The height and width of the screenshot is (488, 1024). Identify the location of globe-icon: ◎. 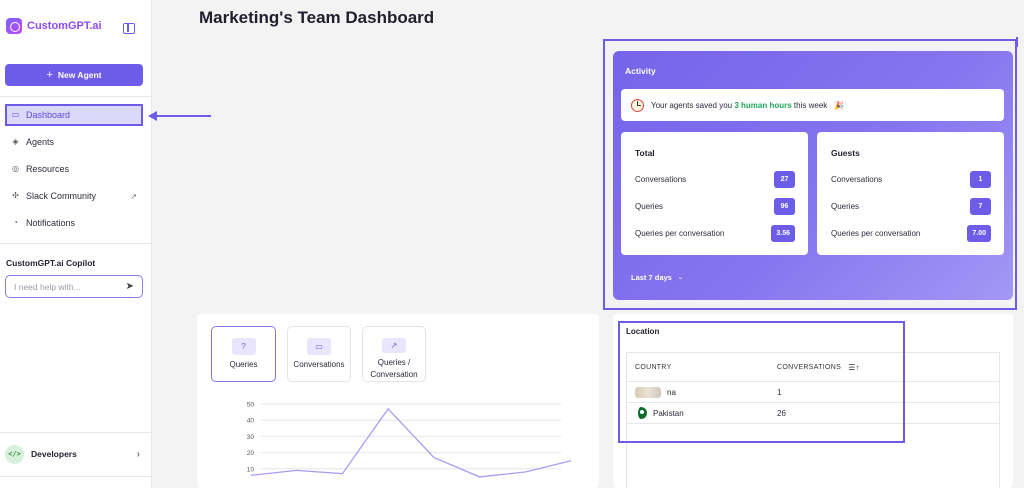
(15, 168).